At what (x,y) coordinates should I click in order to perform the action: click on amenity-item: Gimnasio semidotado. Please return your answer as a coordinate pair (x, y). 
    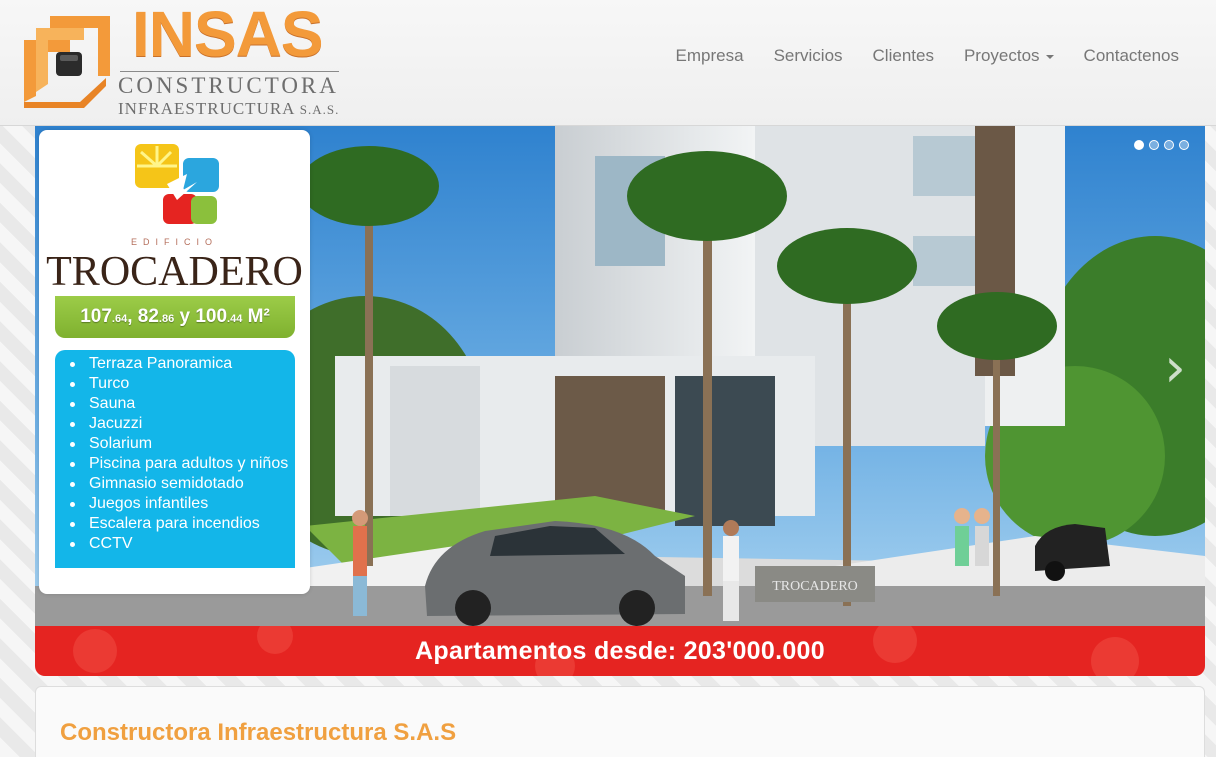
    Looking at the image, I should click on (182, 484).